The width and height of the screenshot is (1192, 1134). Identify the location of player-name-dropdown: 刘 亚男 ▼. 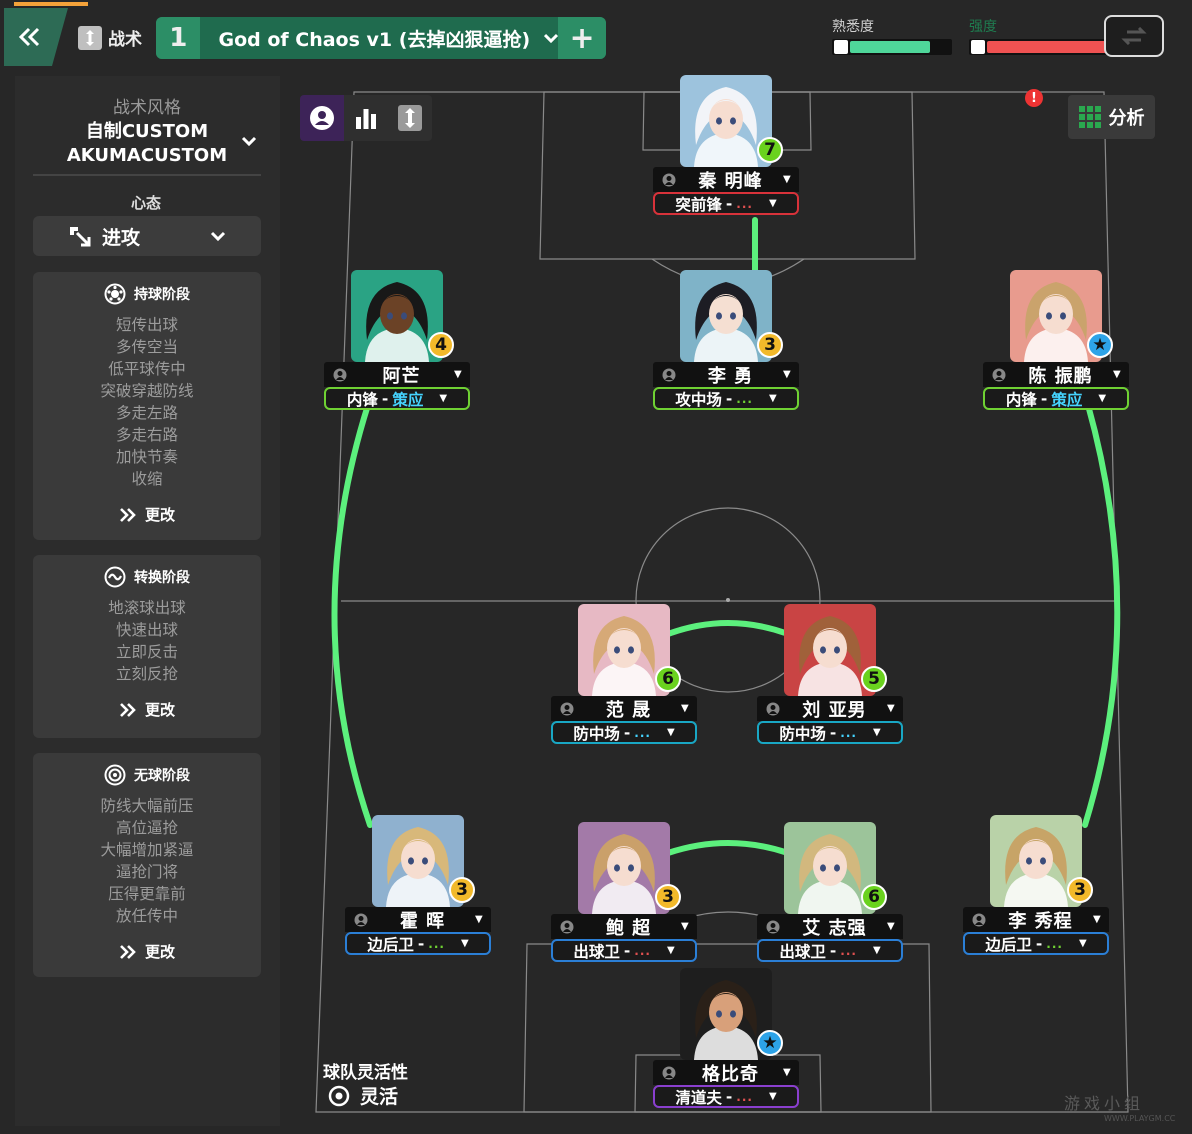
(830, 708).